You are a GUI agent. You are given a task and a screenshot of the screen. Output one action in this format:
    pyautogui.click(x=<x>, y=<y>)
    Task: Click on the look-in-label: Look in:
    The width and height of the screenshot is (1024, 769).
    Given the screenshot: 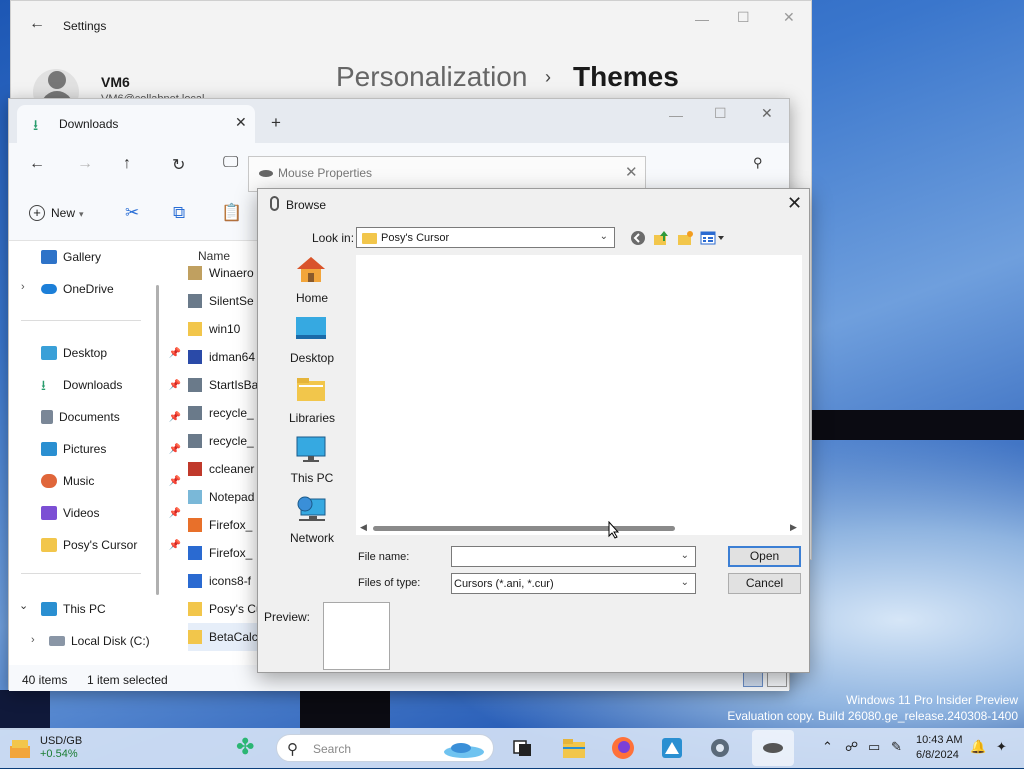 What is the action you would take?
    pyautogui.click(x=333, y=238)
    